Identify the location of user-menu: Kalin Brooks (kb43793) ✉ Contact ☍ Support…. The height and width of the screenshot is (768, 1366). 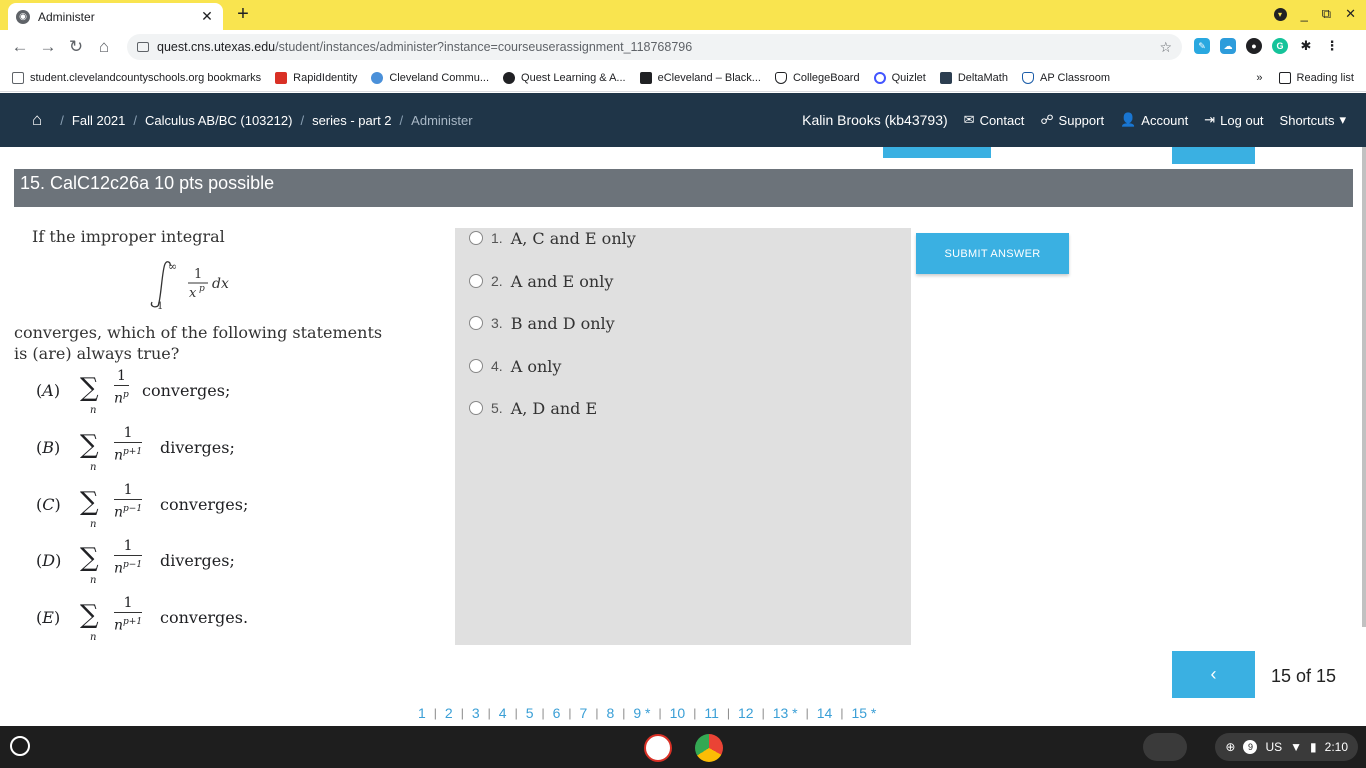
(1074, 120).